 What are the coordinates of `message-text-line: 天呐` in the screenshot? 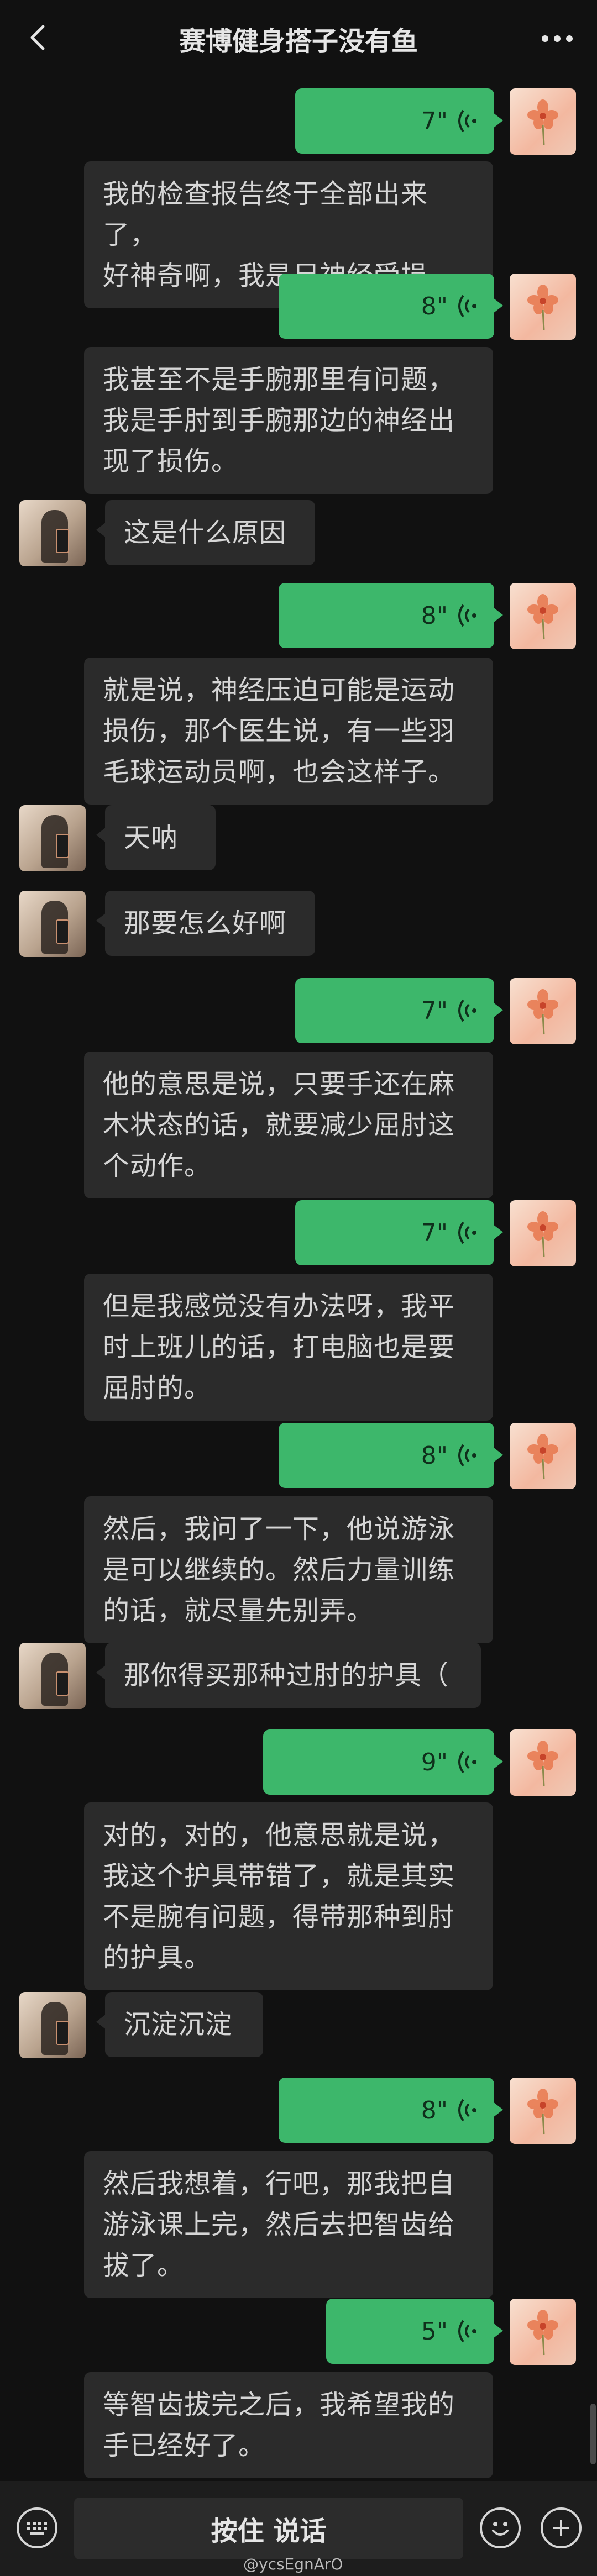 It's located at (152, 837).